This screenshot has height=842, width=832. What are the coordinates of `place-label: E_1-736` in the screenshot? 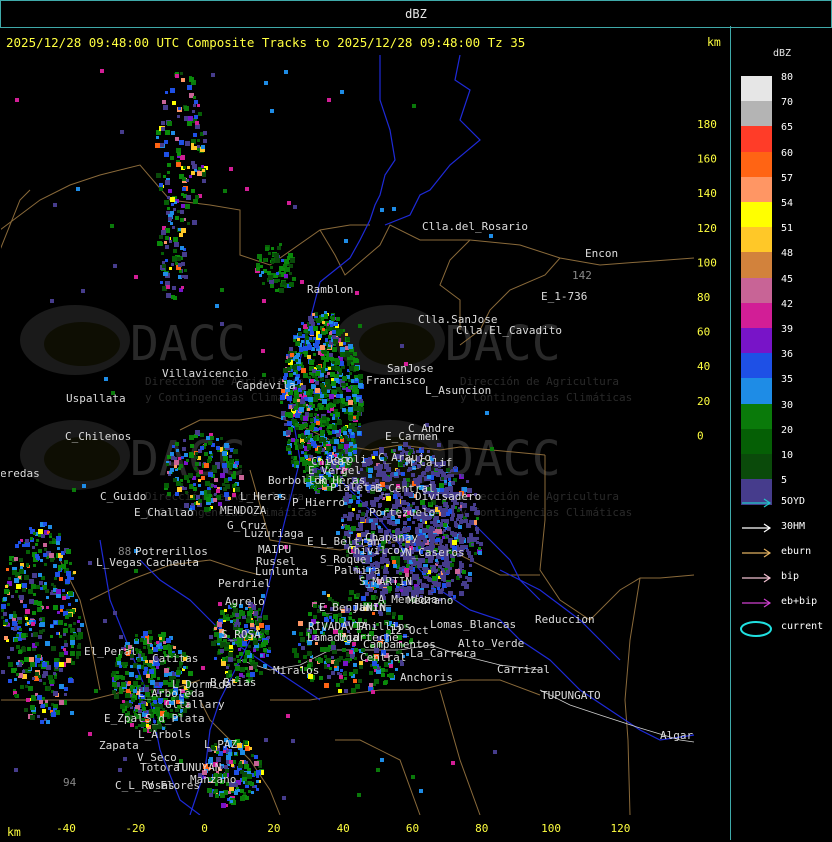 It's located at (564, 296).